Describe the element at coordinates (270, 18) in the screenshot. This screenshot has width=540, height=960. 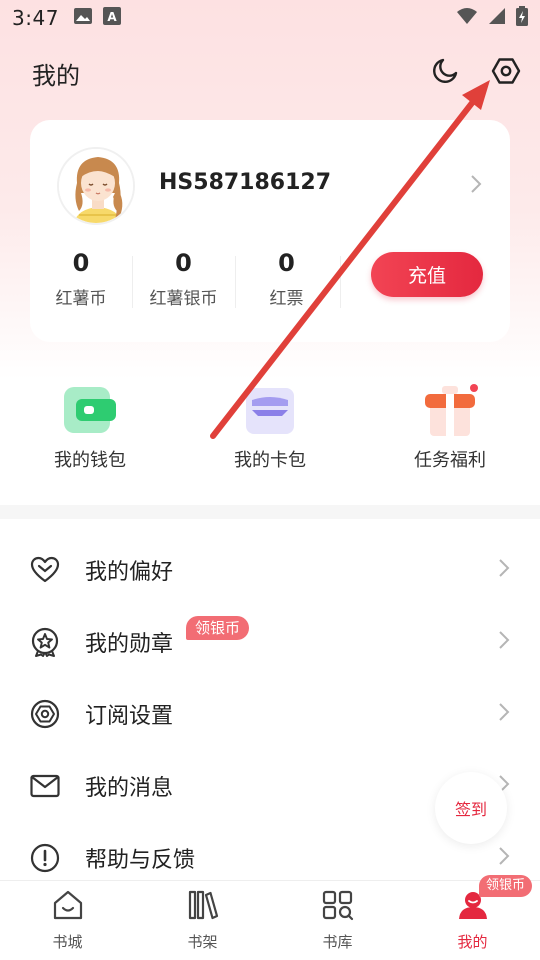
I see `status-bar: 3:47 A` at that location.